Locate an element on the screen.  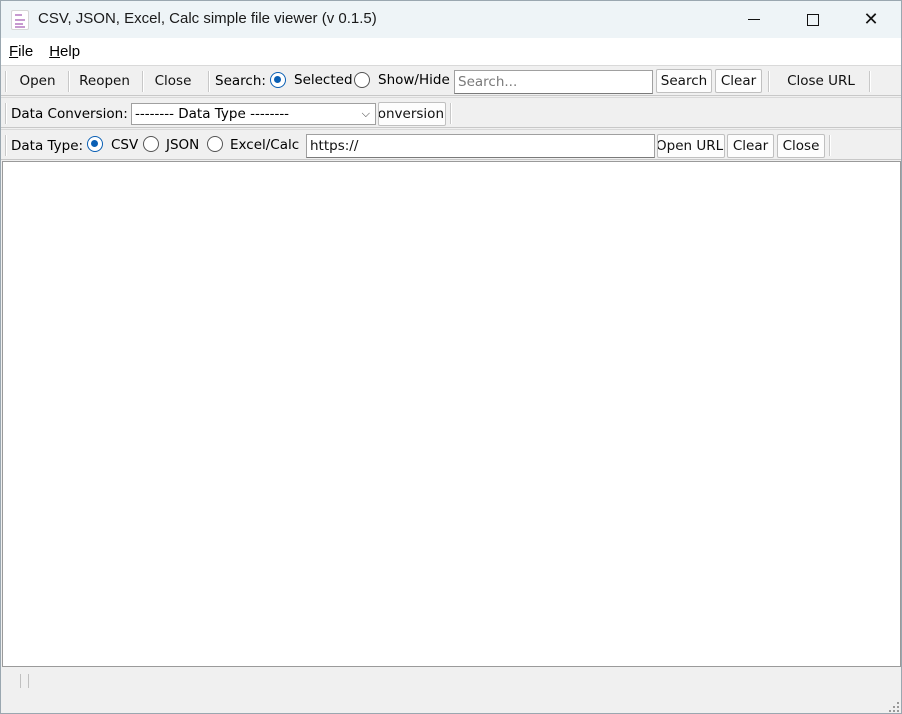
search-label: Search: is located at coordinates (240, 81).